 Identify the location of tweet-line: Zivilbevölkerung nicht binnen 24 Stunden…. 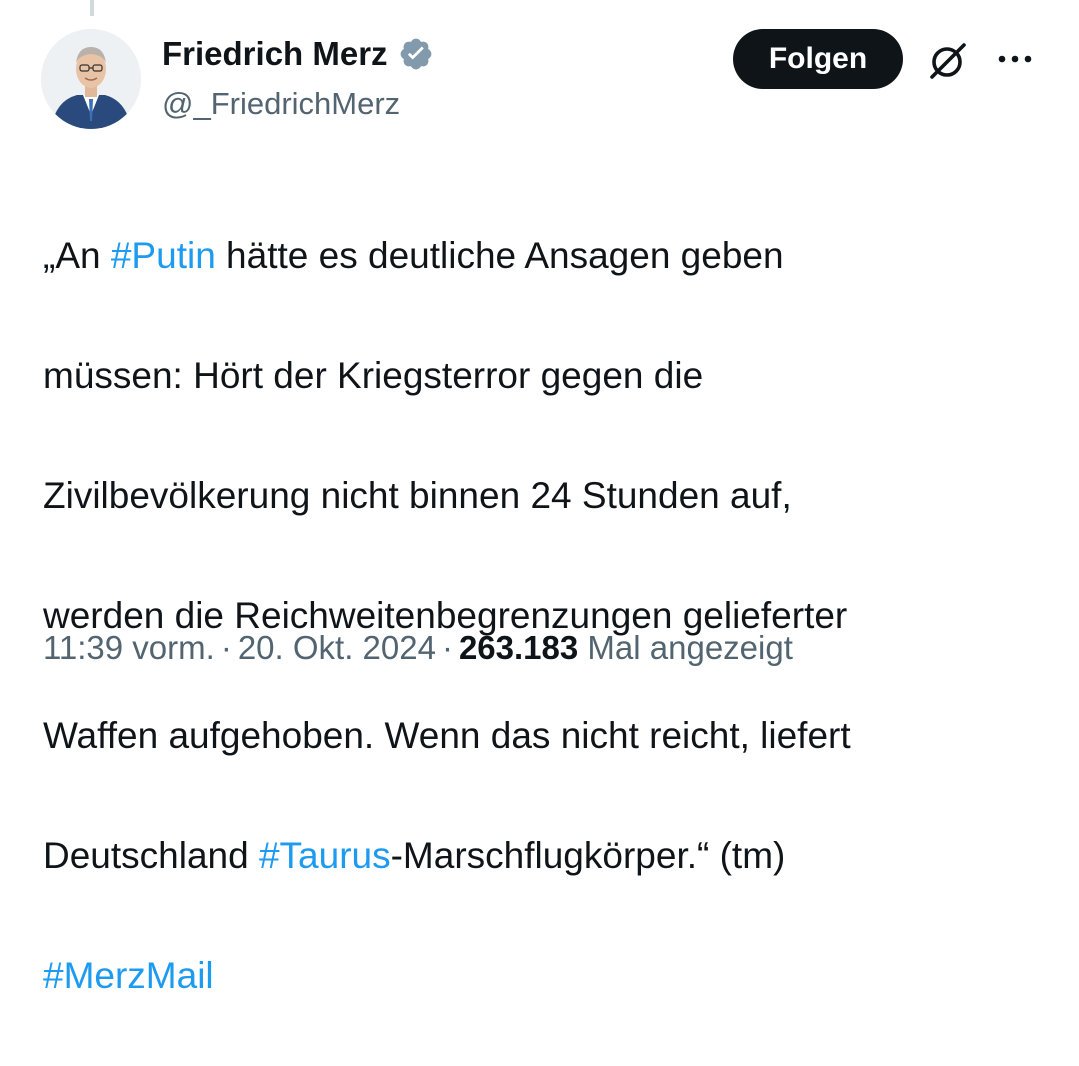
(548, 496).